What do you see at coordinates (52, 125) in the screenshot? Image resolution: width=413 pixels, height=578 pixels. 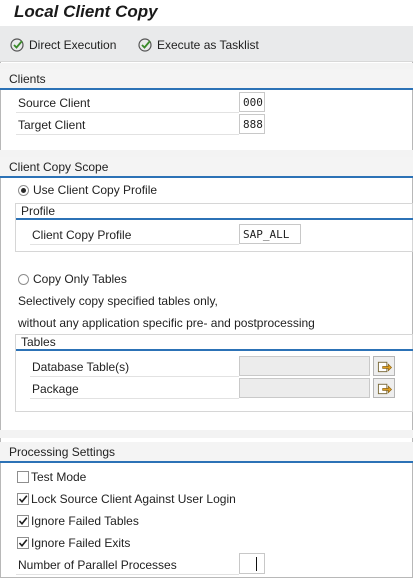 I see `target-client-label: Target Client` at bounding box center [52, 125].